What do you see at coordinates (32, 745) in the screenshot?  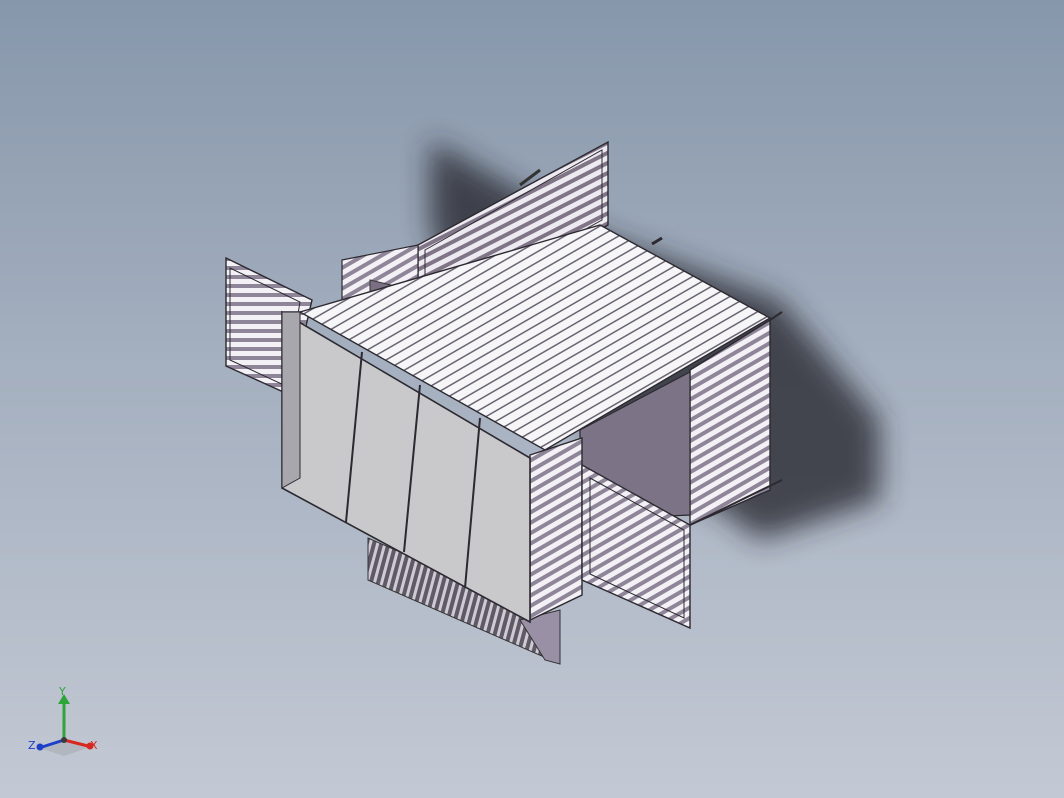 I see `z-axis-label: Z` at bounding box center [32, 745].